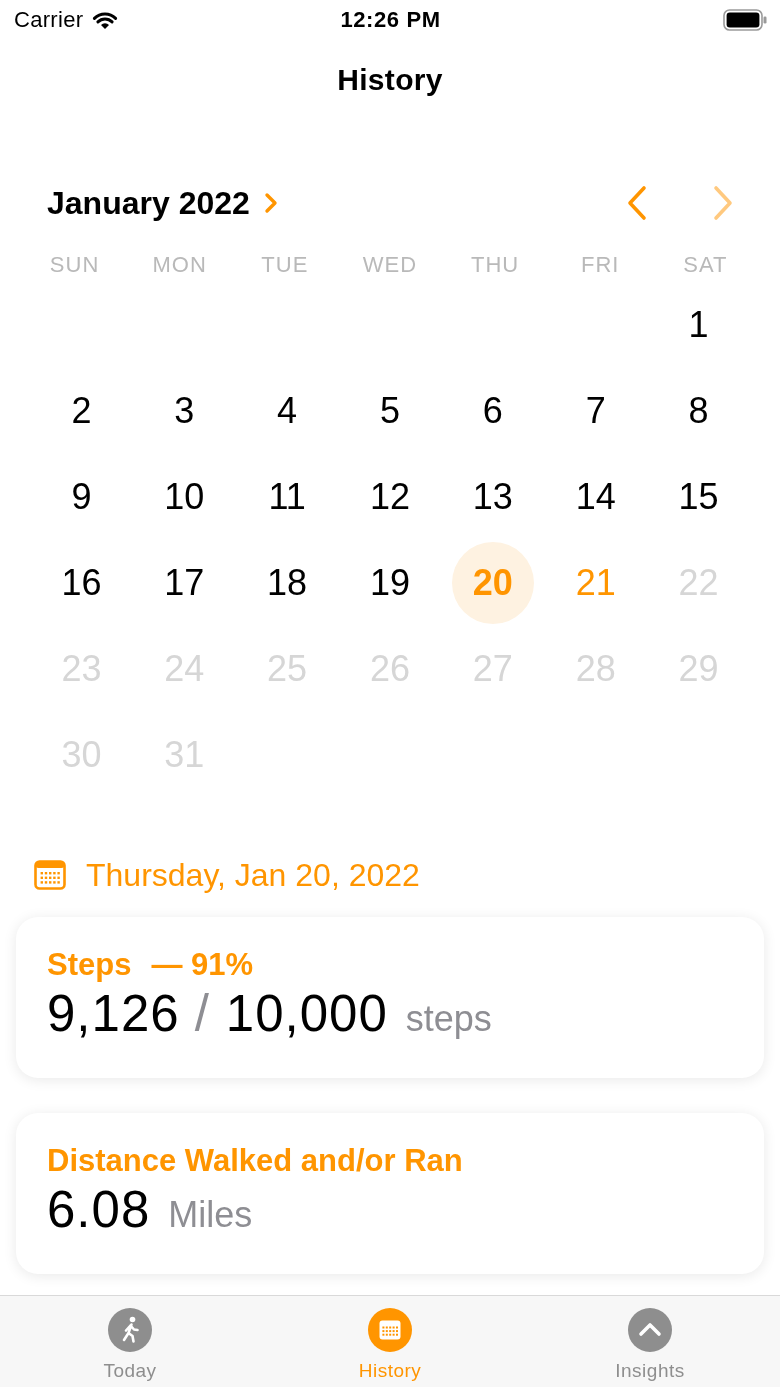 This screenshot has width=780, height=1387. I want to click on status-time: 12:26 PM, so click(390, 20).